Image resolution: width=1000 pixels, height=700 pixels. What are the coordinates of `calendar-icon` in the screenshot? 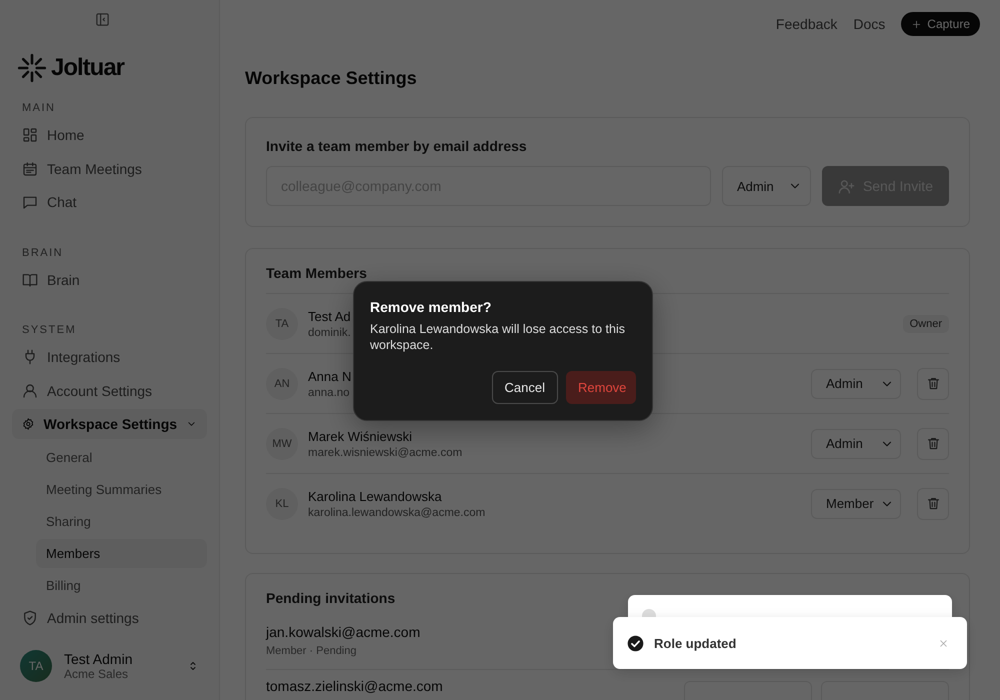 It's located at (30, 168).